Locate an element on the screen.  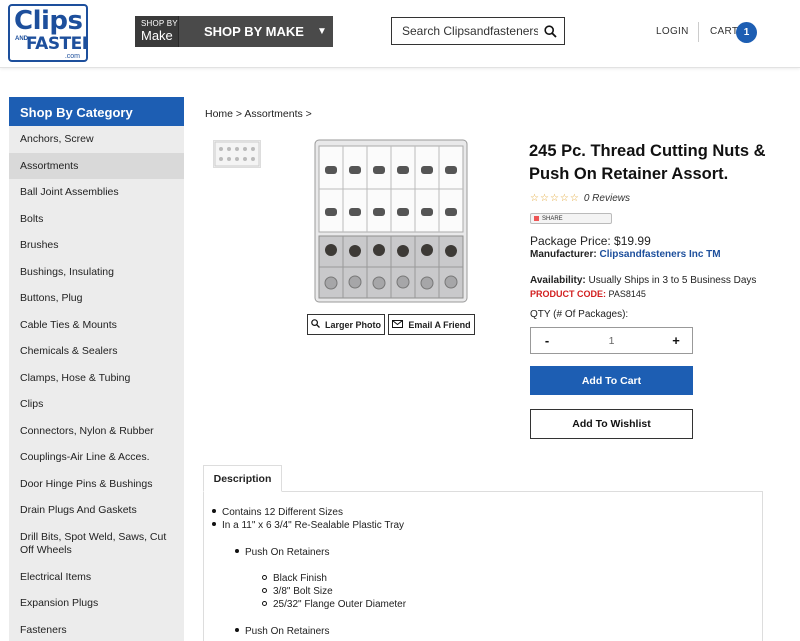
product-code-label: PRODUCT CODE: is located at coordinates (568, 294).